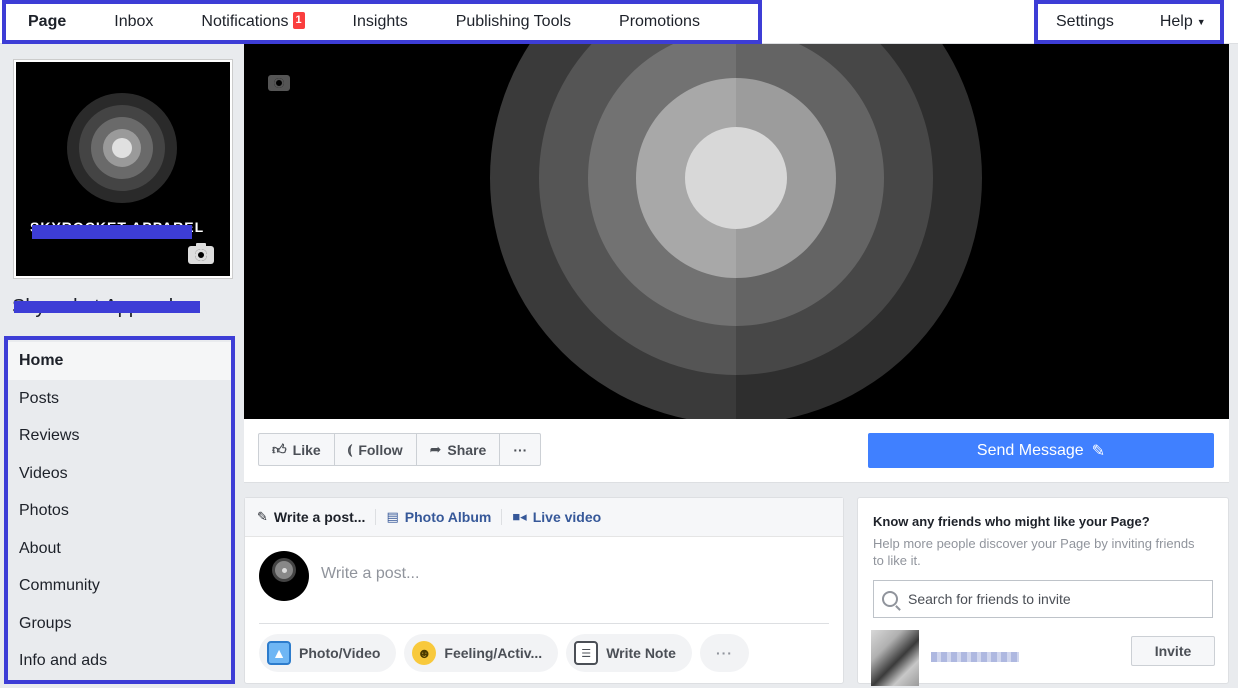 This screenshot has width=1238, height=688. I want to click on sidebar-item-photos: Photos, so click(119, 511).